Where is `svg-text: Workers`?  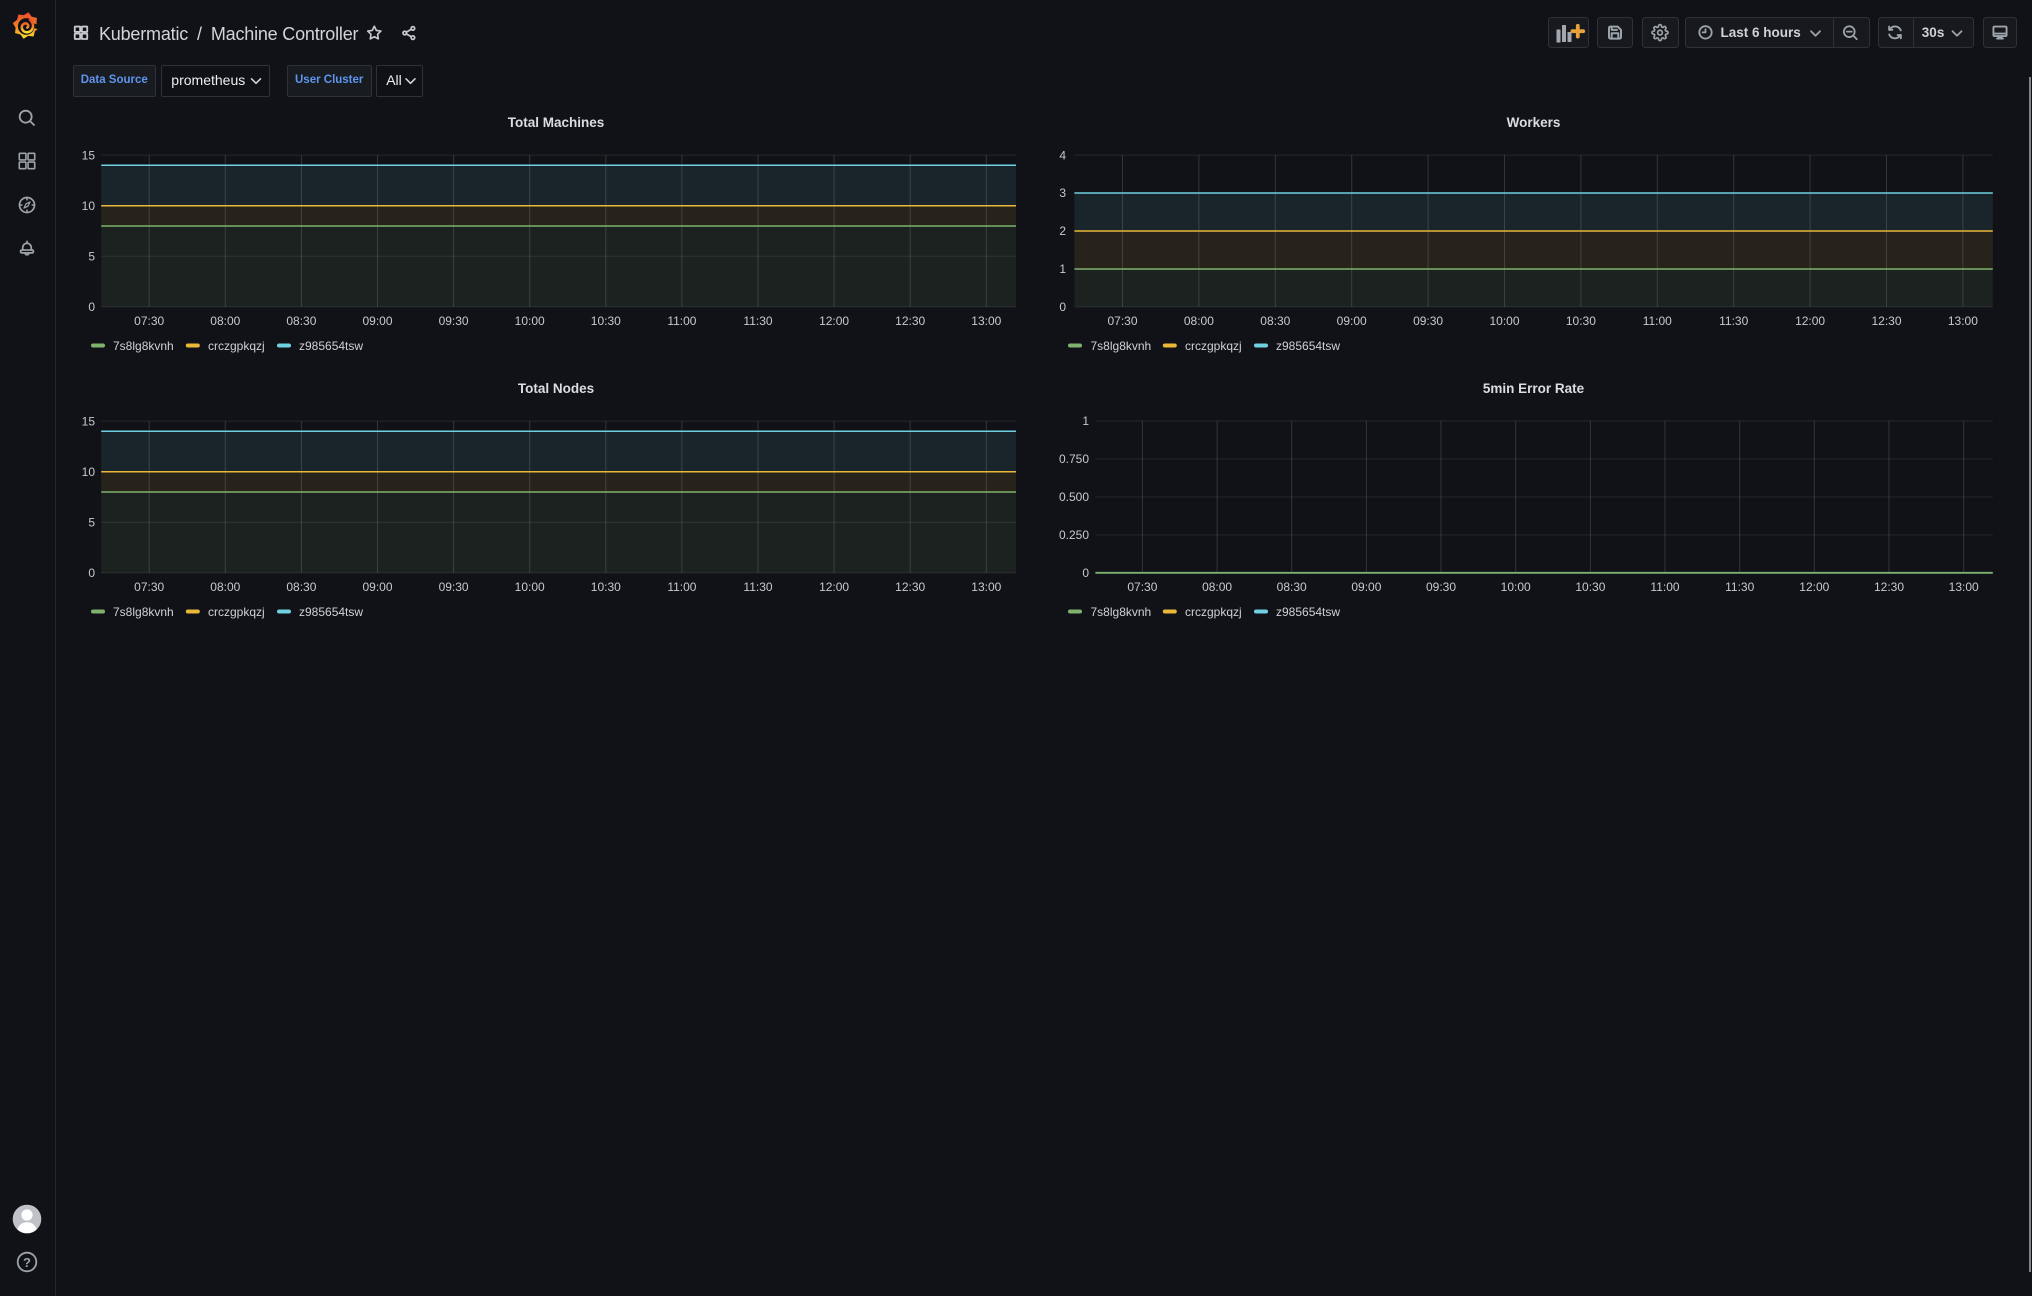
svg-text: Workers is located at coordinates (1534, 122).